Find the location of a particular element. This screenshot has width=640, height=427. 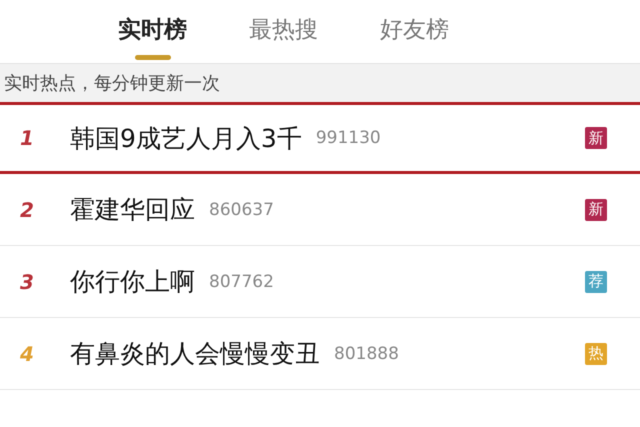

search-count: 860637 is located at coordinates (241, 210).